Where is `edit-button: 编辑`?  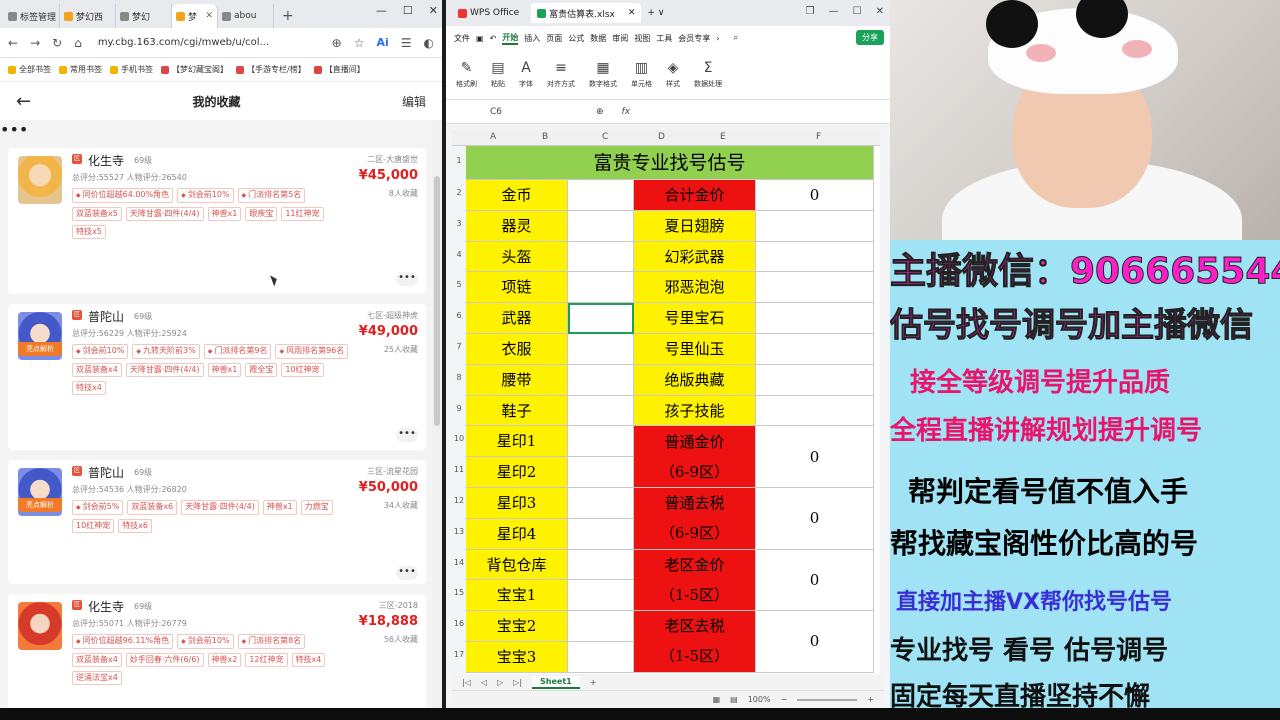 edit-button: 编辑 is located at coordinates (414, 101).